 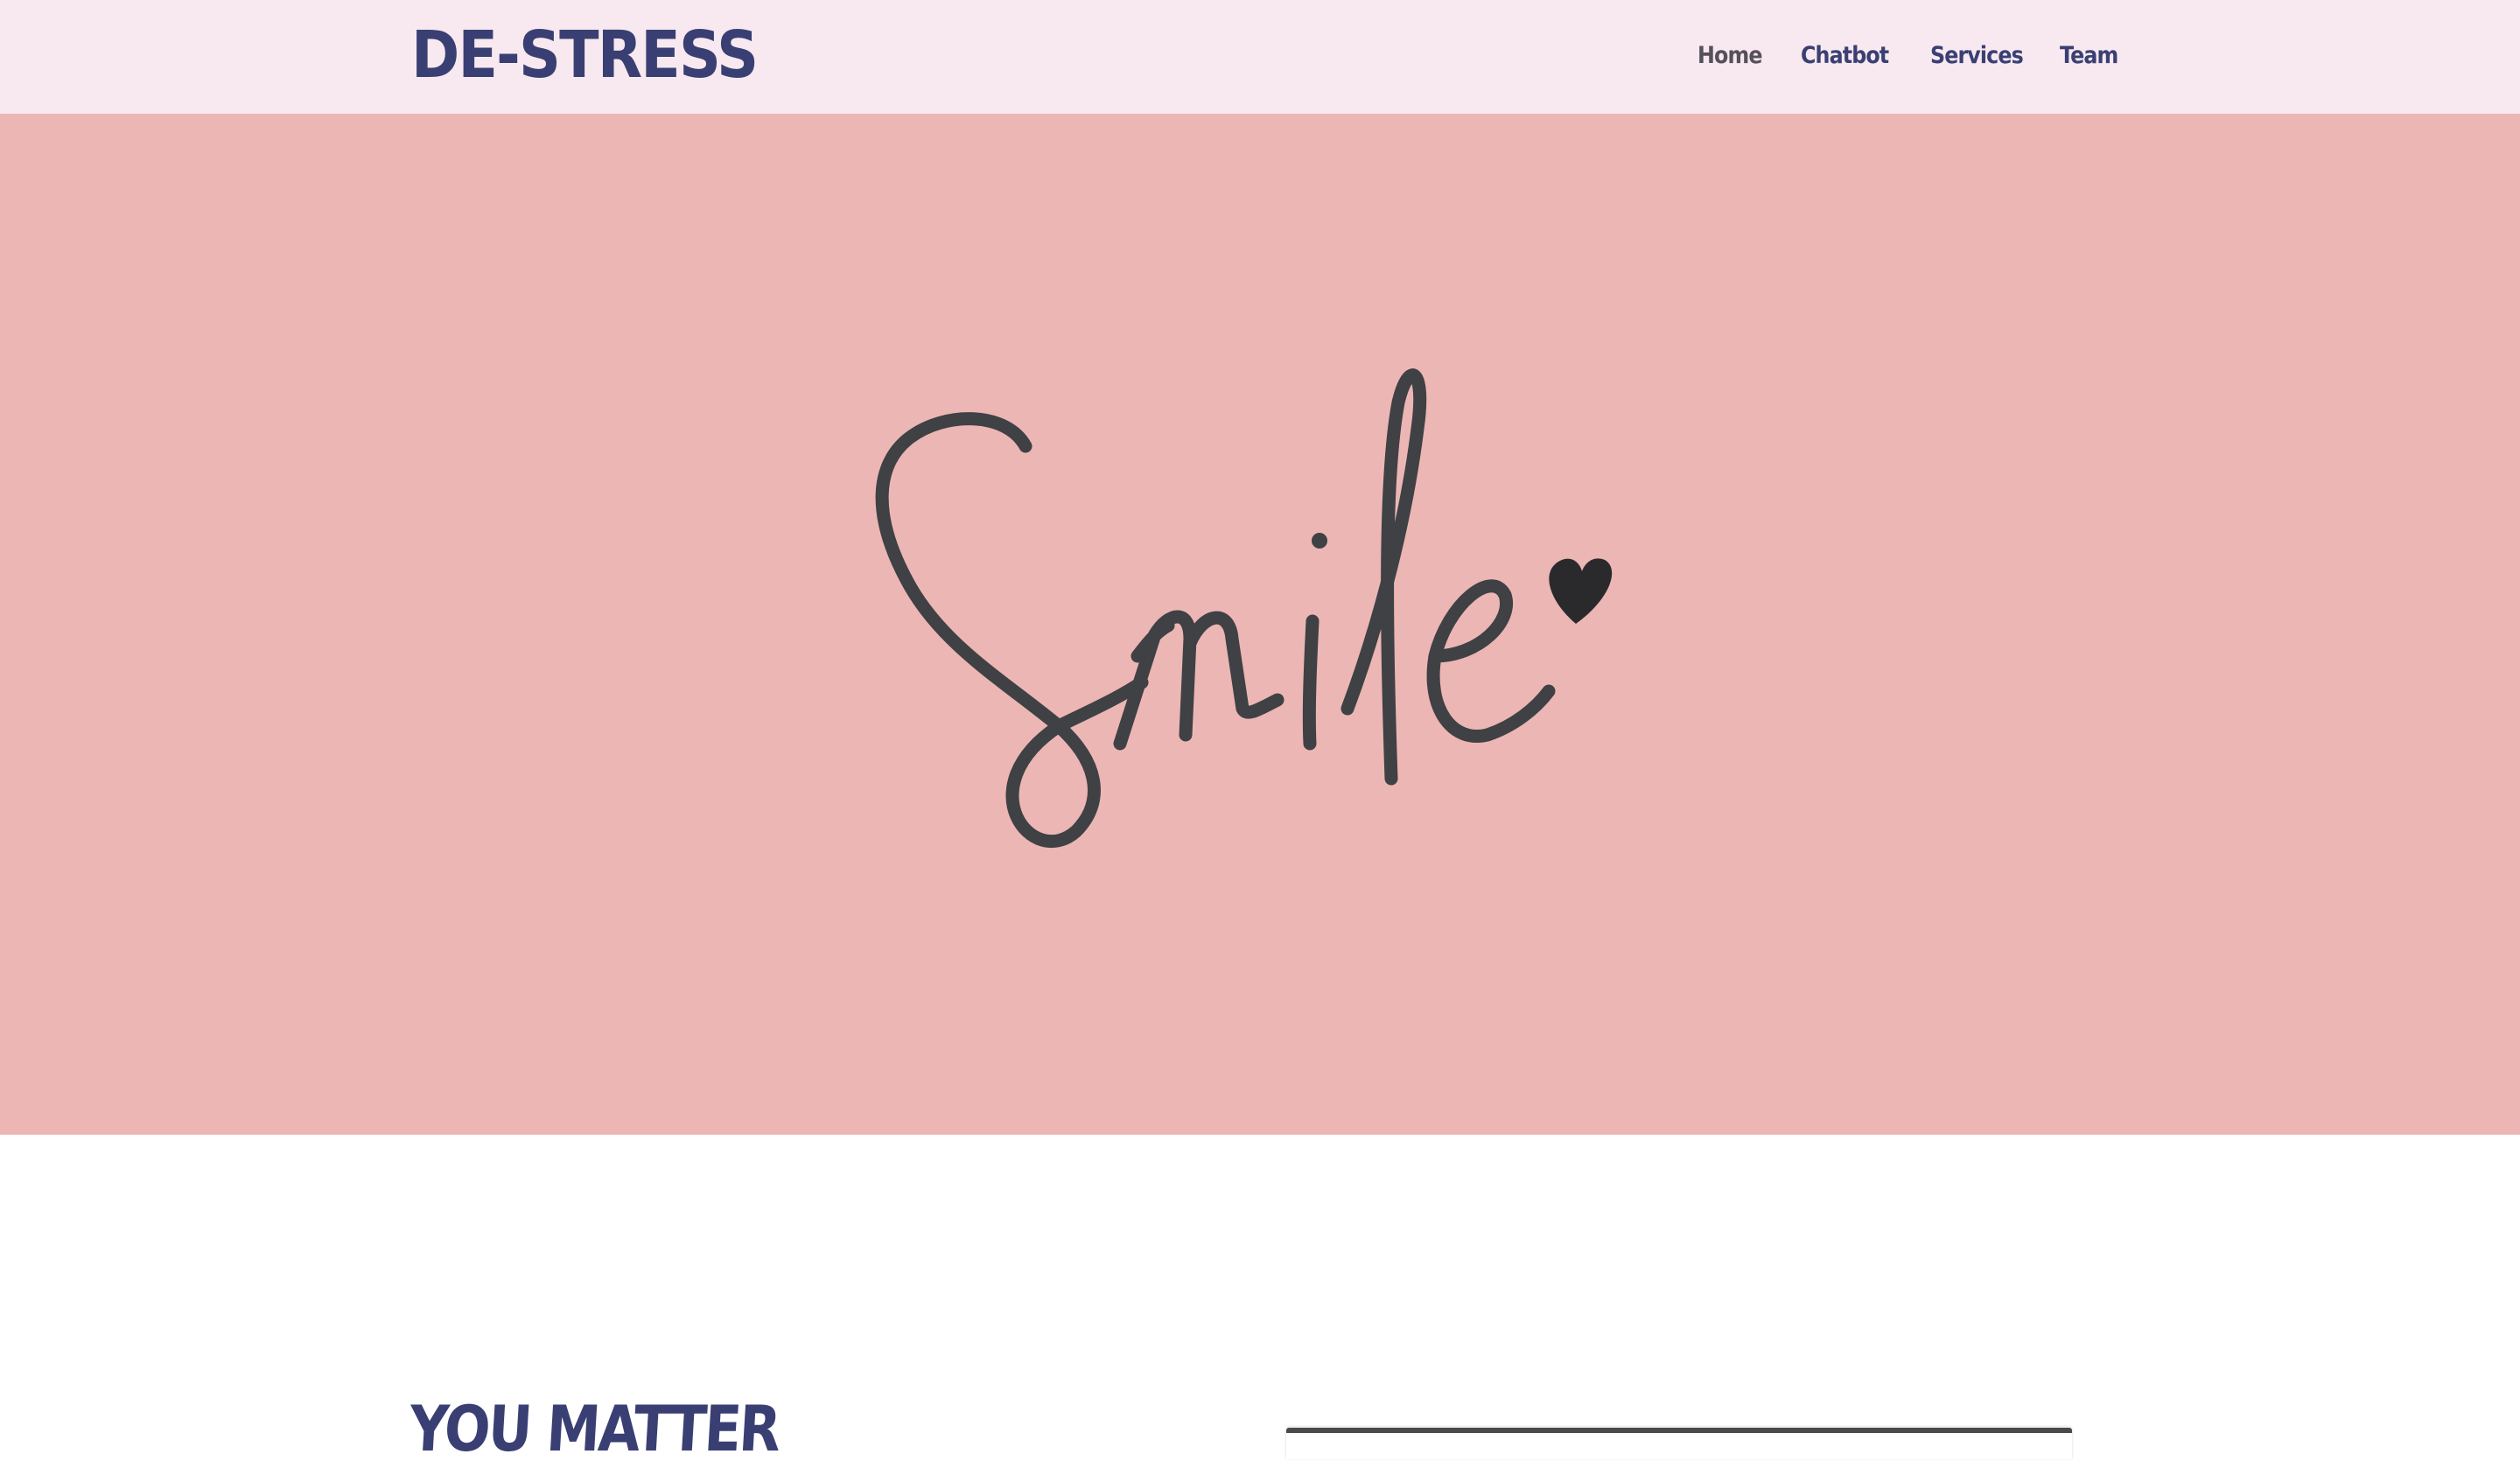 What do you see at coordinates (594, 1428) in the screenshot?
I see `you-matter-heading: YOU MATTER` at bounding box center [594, 1428].